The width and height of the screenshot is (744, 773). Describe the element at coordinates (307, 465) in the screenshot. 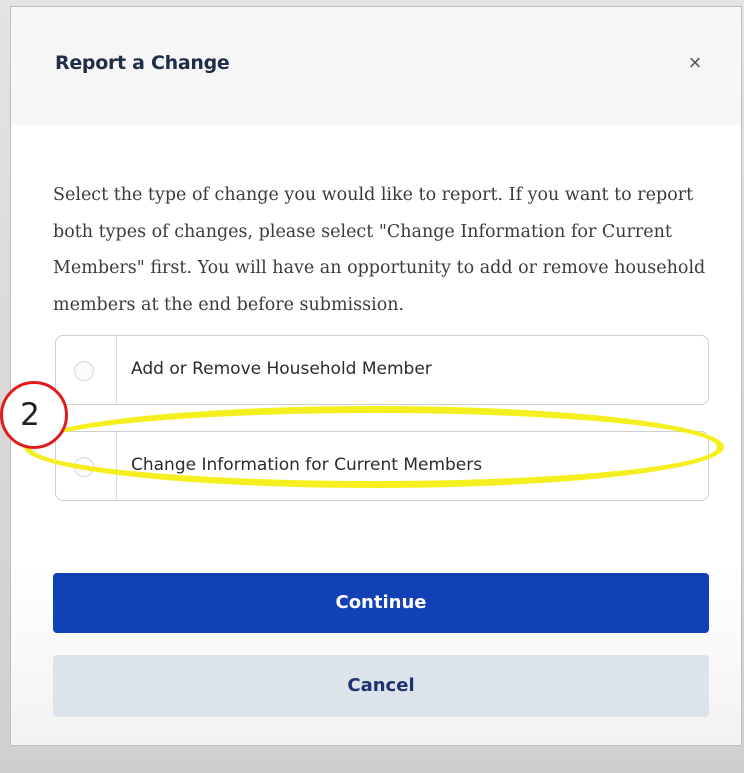

I see `option-label: Change Information for Current Members` at that location.